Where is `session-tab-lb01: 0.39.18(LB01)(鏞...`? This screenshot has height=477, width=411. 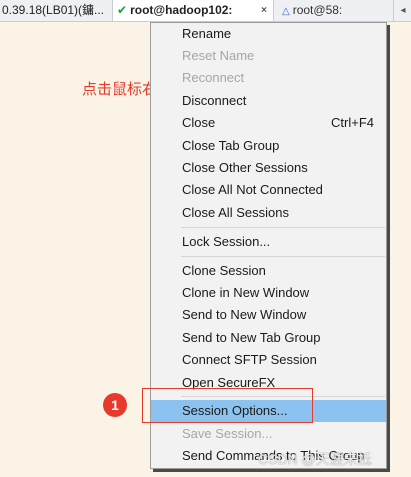 session-tab-lb01: 0.39.18(LB01)(鏞... is located at coordinates (55, 10).